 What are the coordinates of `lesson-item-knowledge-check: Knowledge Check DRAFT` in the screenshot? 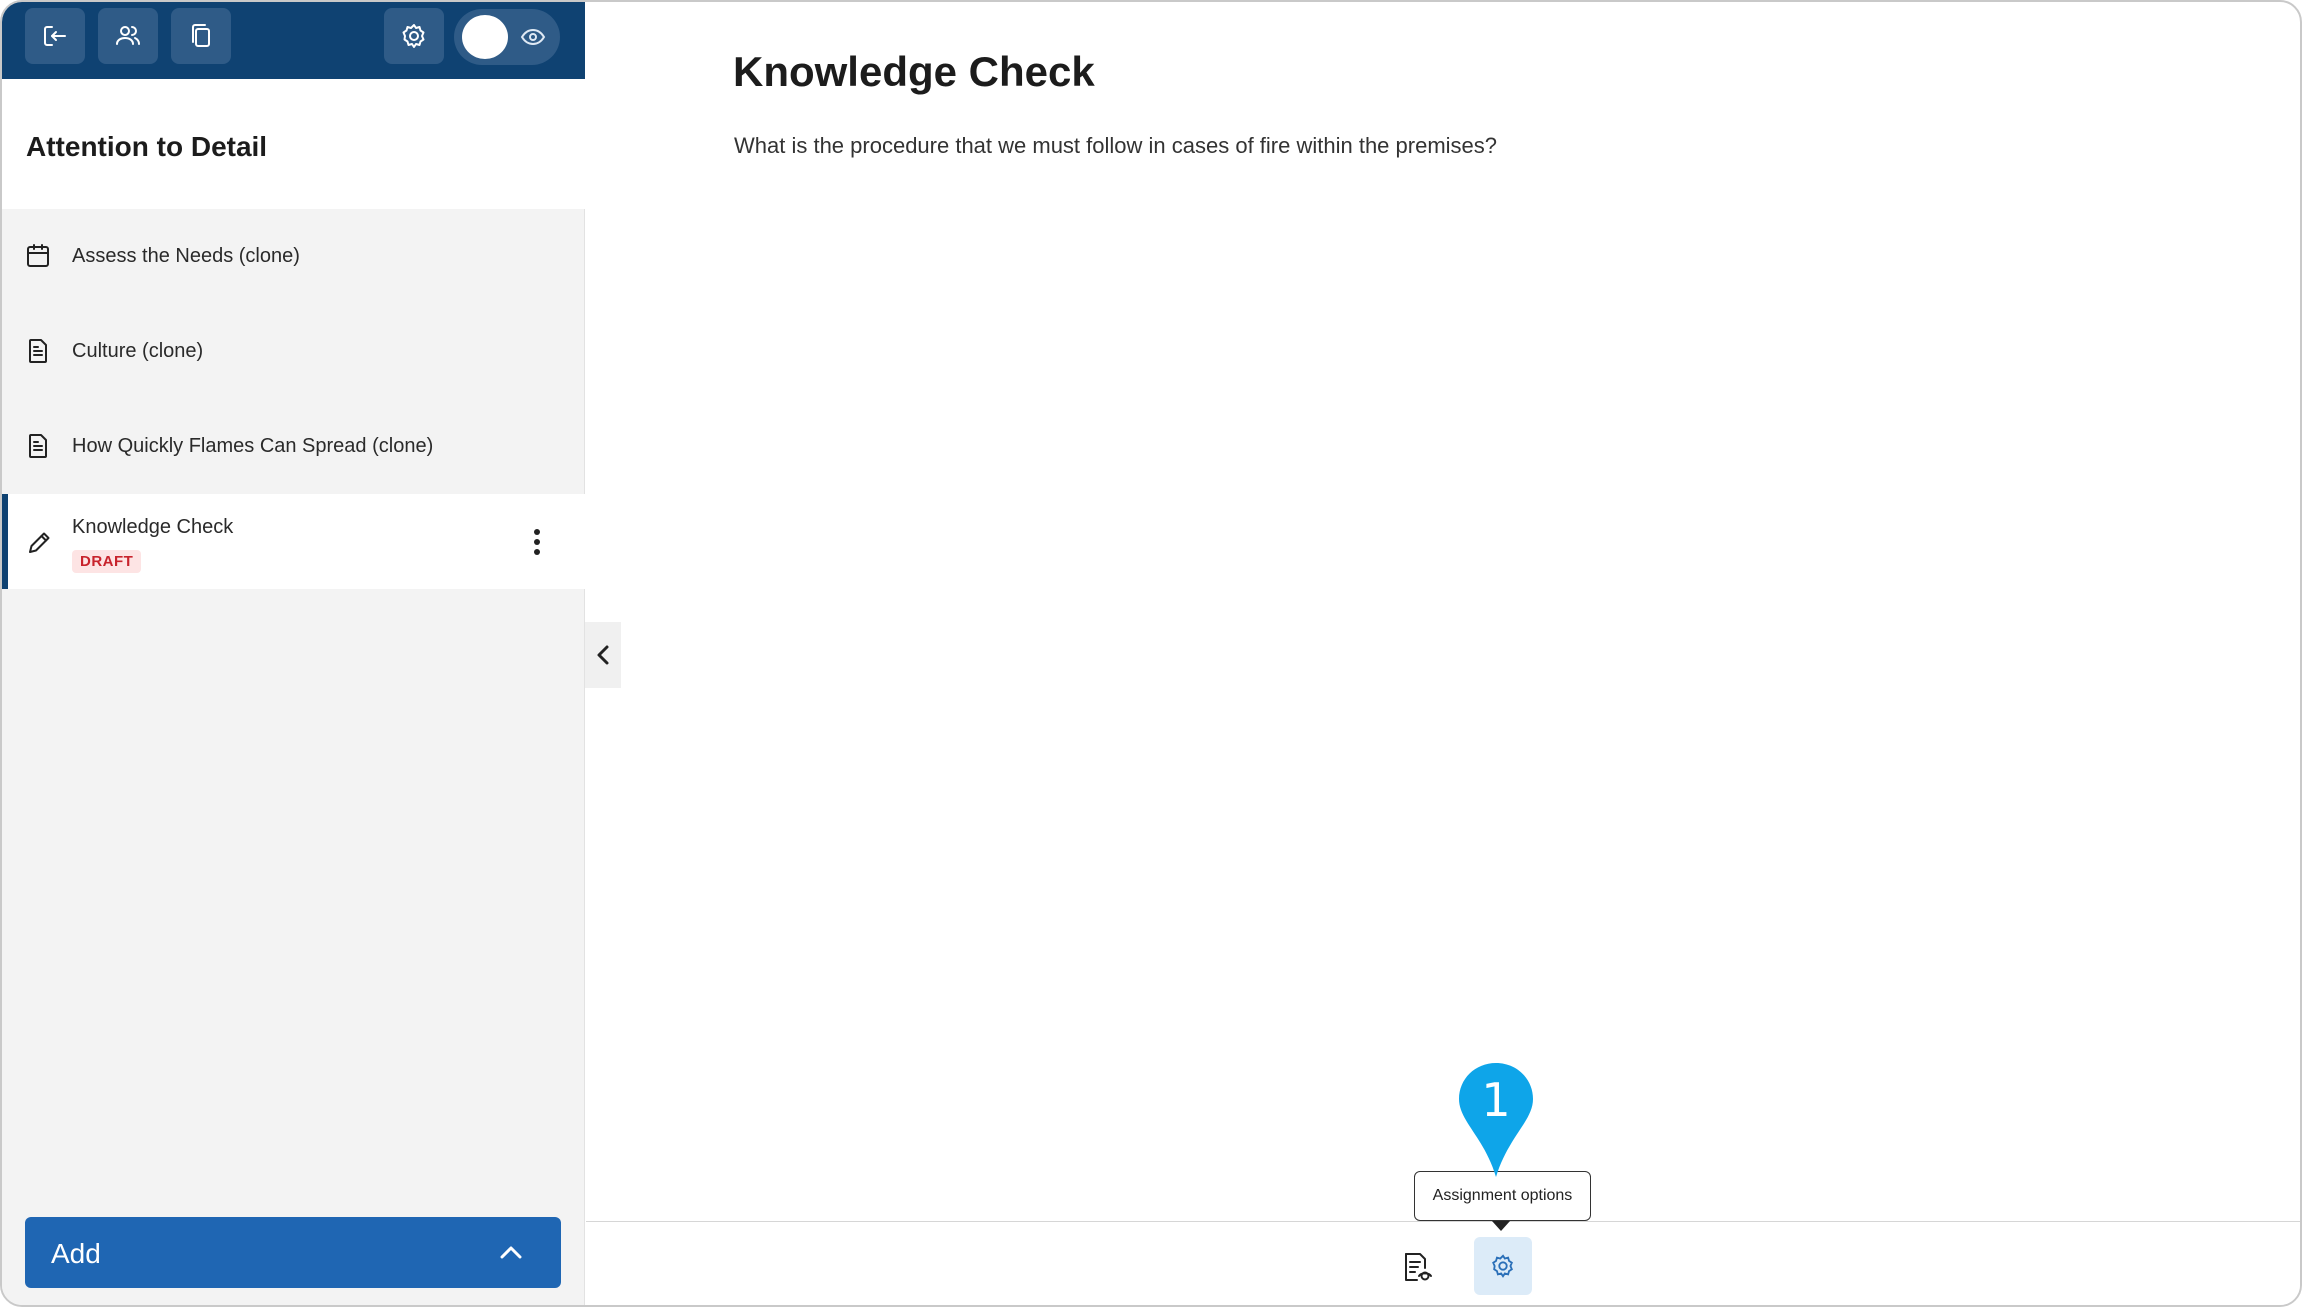 It's located at (293, 541).